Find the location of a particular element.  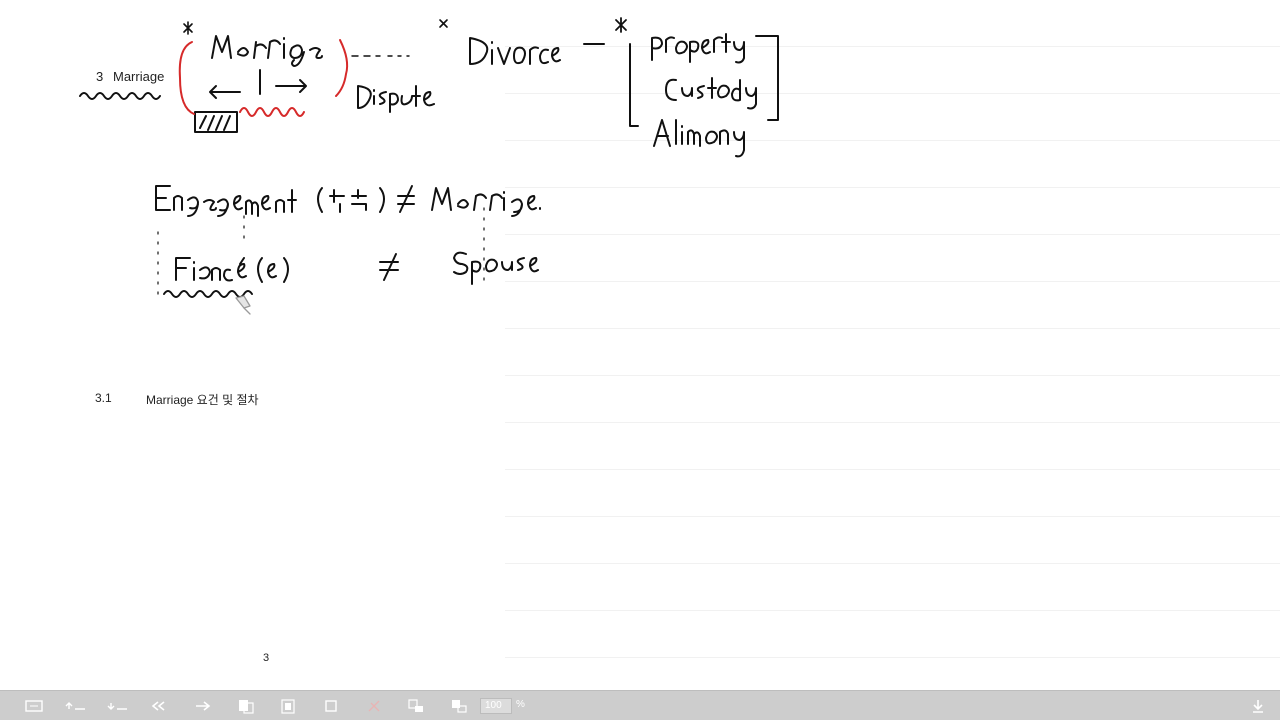

redo-button is located at coordinates (203, 706).